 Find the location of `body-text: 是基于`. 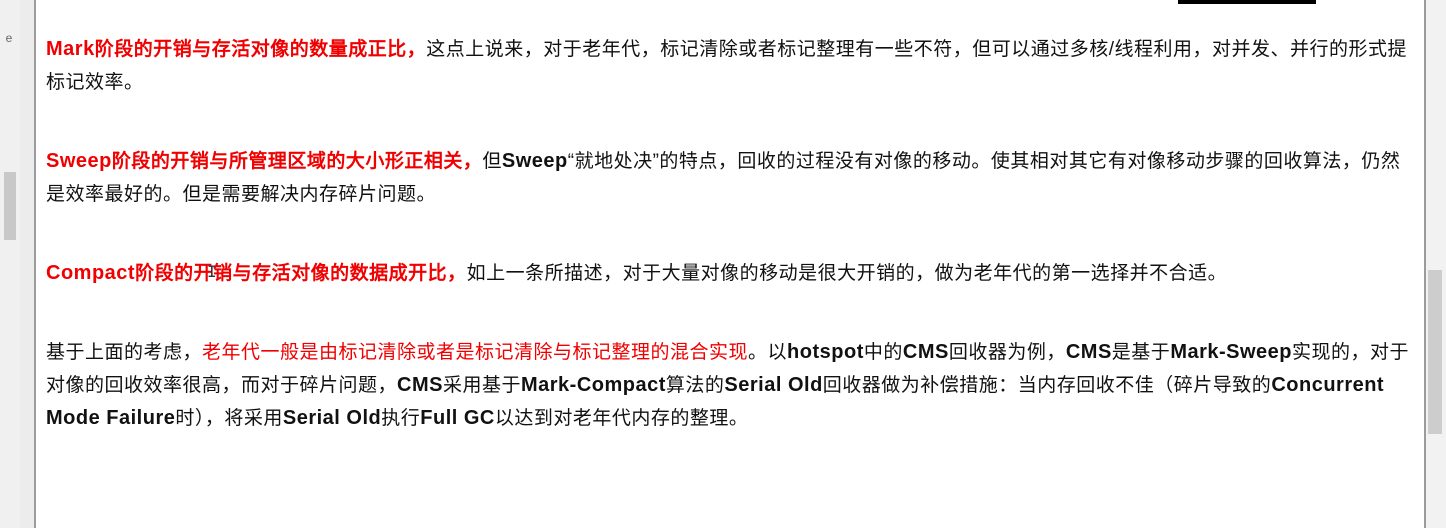

body-text: 是基于 is located at coordinates (1141, 352).